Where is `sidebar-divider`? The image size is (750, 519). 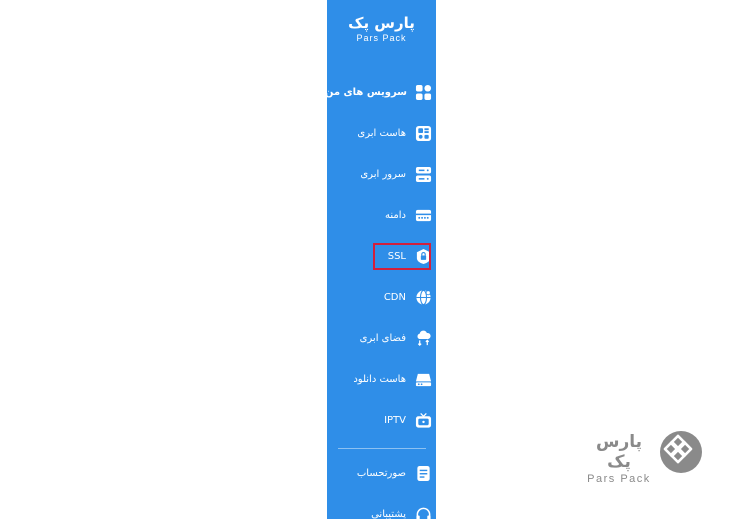
sidebar-divider is located at coordinates (382, 448).